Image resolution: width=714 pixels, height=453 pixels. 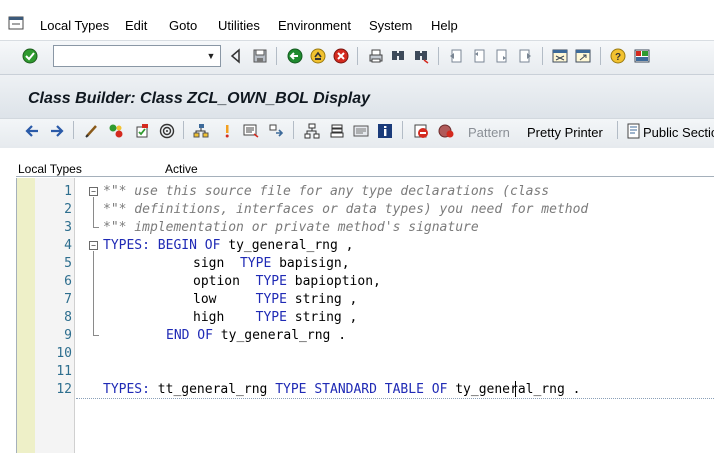 What do you see at coordinates (295, 56) in the screenshot?
I see `back-green-icon` at bounding box center [295, 56].